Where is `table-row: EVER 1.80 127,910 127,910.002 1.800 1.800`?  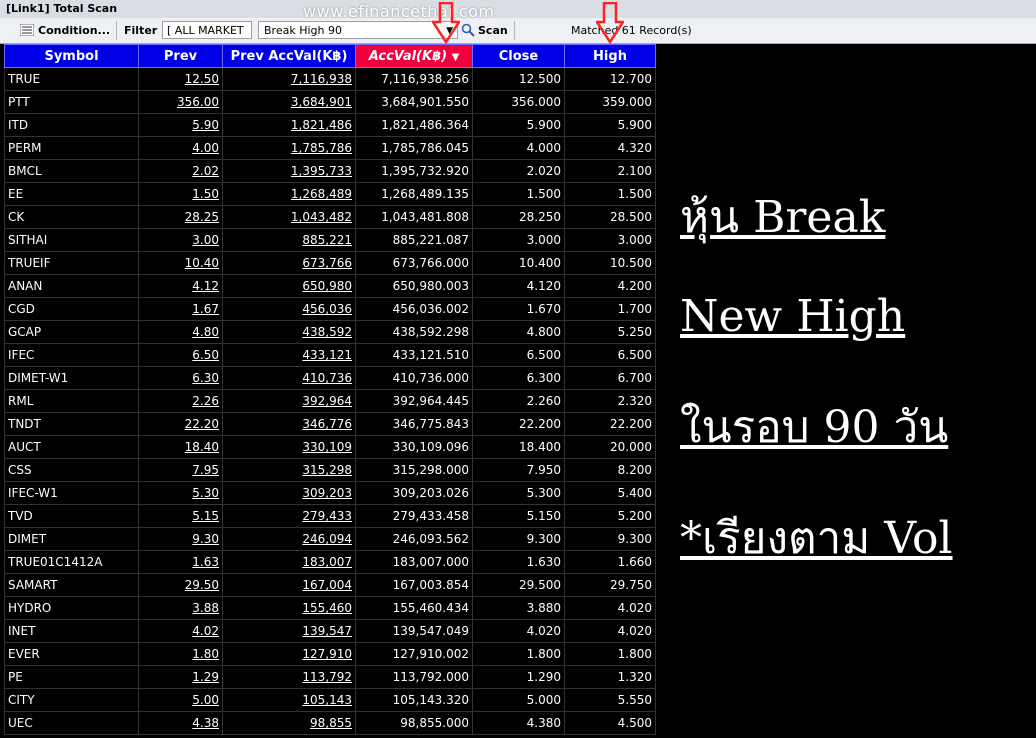
table-row: EVER 1.80 127,910 127,910.002 1.800 1.800 is located at coordinates (330, 654).